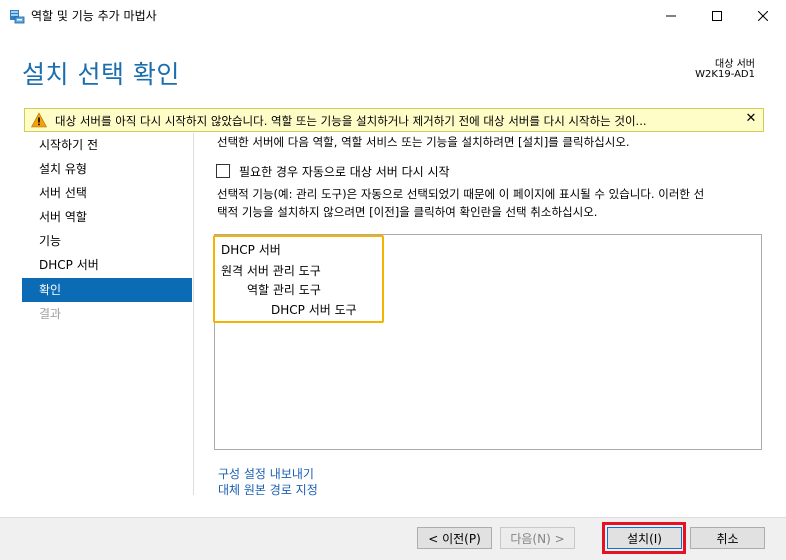 The width and height of the screenshot is (786, 560). Describe the element at coordinates (107, 193) in the screenshot. I see `sidebar-item-server-selection: 서버 선택` at that location.